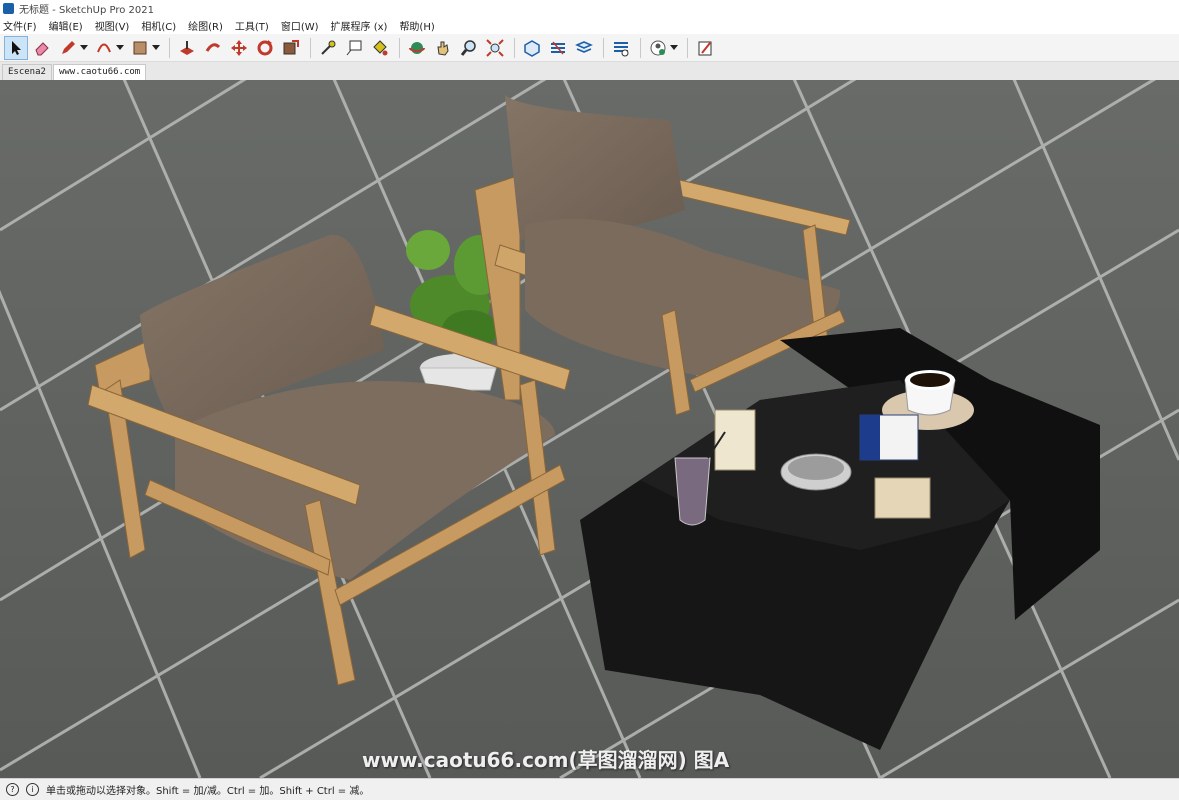 This screenshot has width=1179, height=800. I want to click on pencil-icon, so click(68, 47).